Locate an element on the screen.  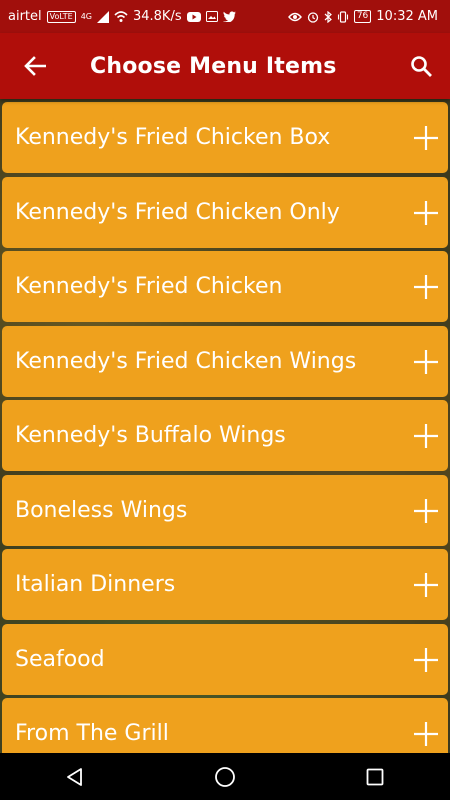
app-bar: Choose Menu Items is located at coordinates (225, 66).